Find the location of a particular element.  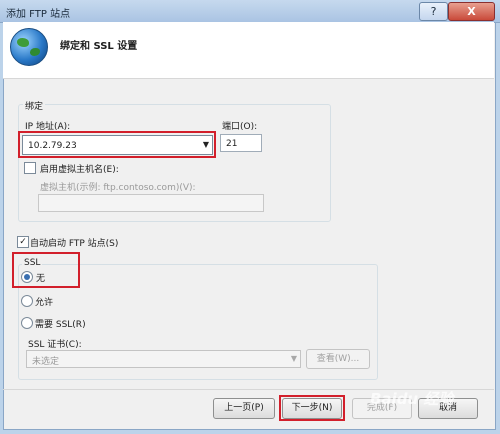

ssl-highlight-box is located at coordinates (46, 270).